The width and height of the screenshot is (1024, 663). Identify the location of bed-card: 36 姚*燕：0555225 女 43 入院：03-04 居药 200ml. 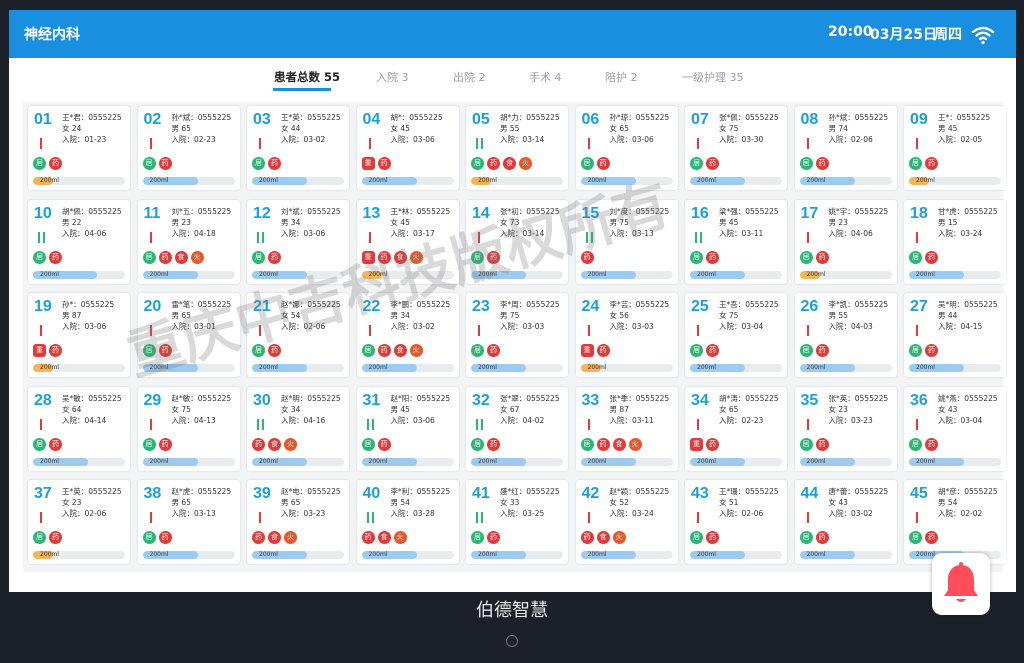
(955, 428).